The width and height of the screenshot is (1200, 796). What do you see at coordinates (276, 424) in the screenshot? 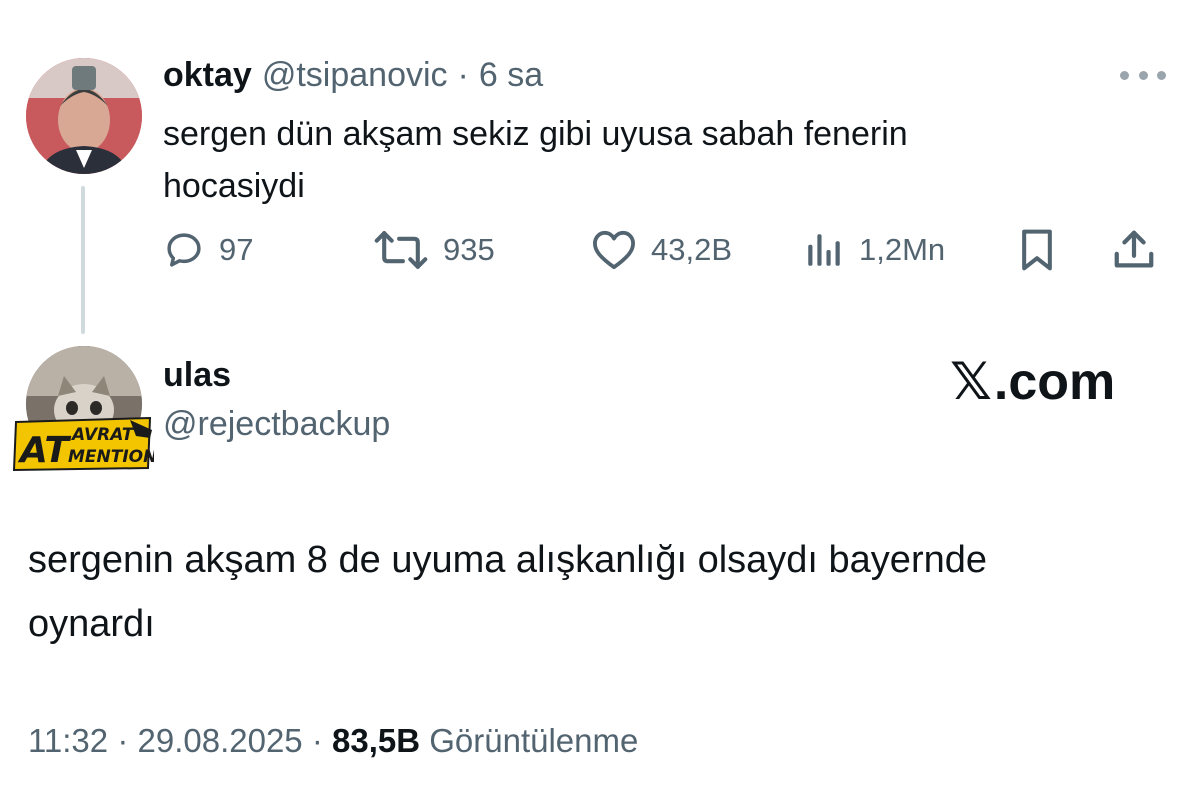
I see `handle: @rejectbackup` at bounding box center [276, 424].